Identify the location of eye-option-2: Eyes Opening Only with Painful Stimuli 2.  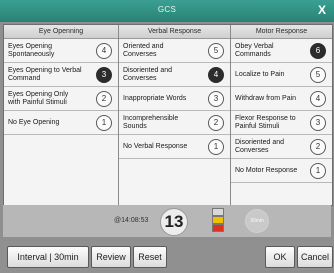
(61, 99).